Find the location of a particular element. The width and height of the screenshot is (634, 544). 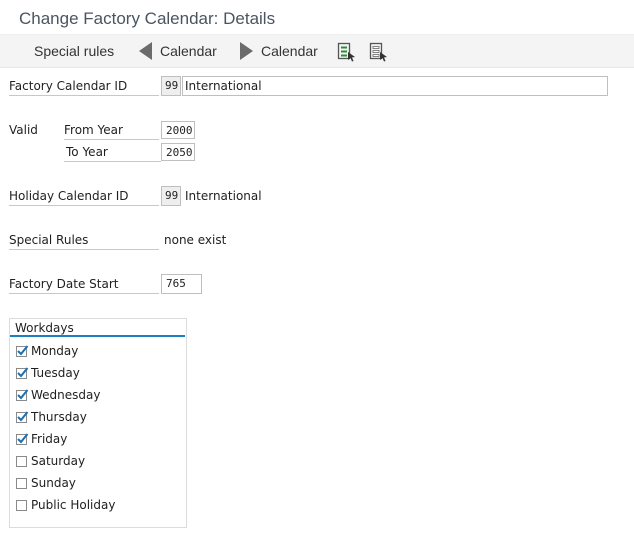

arrow-left-icon is located at coordinates (145, 51).